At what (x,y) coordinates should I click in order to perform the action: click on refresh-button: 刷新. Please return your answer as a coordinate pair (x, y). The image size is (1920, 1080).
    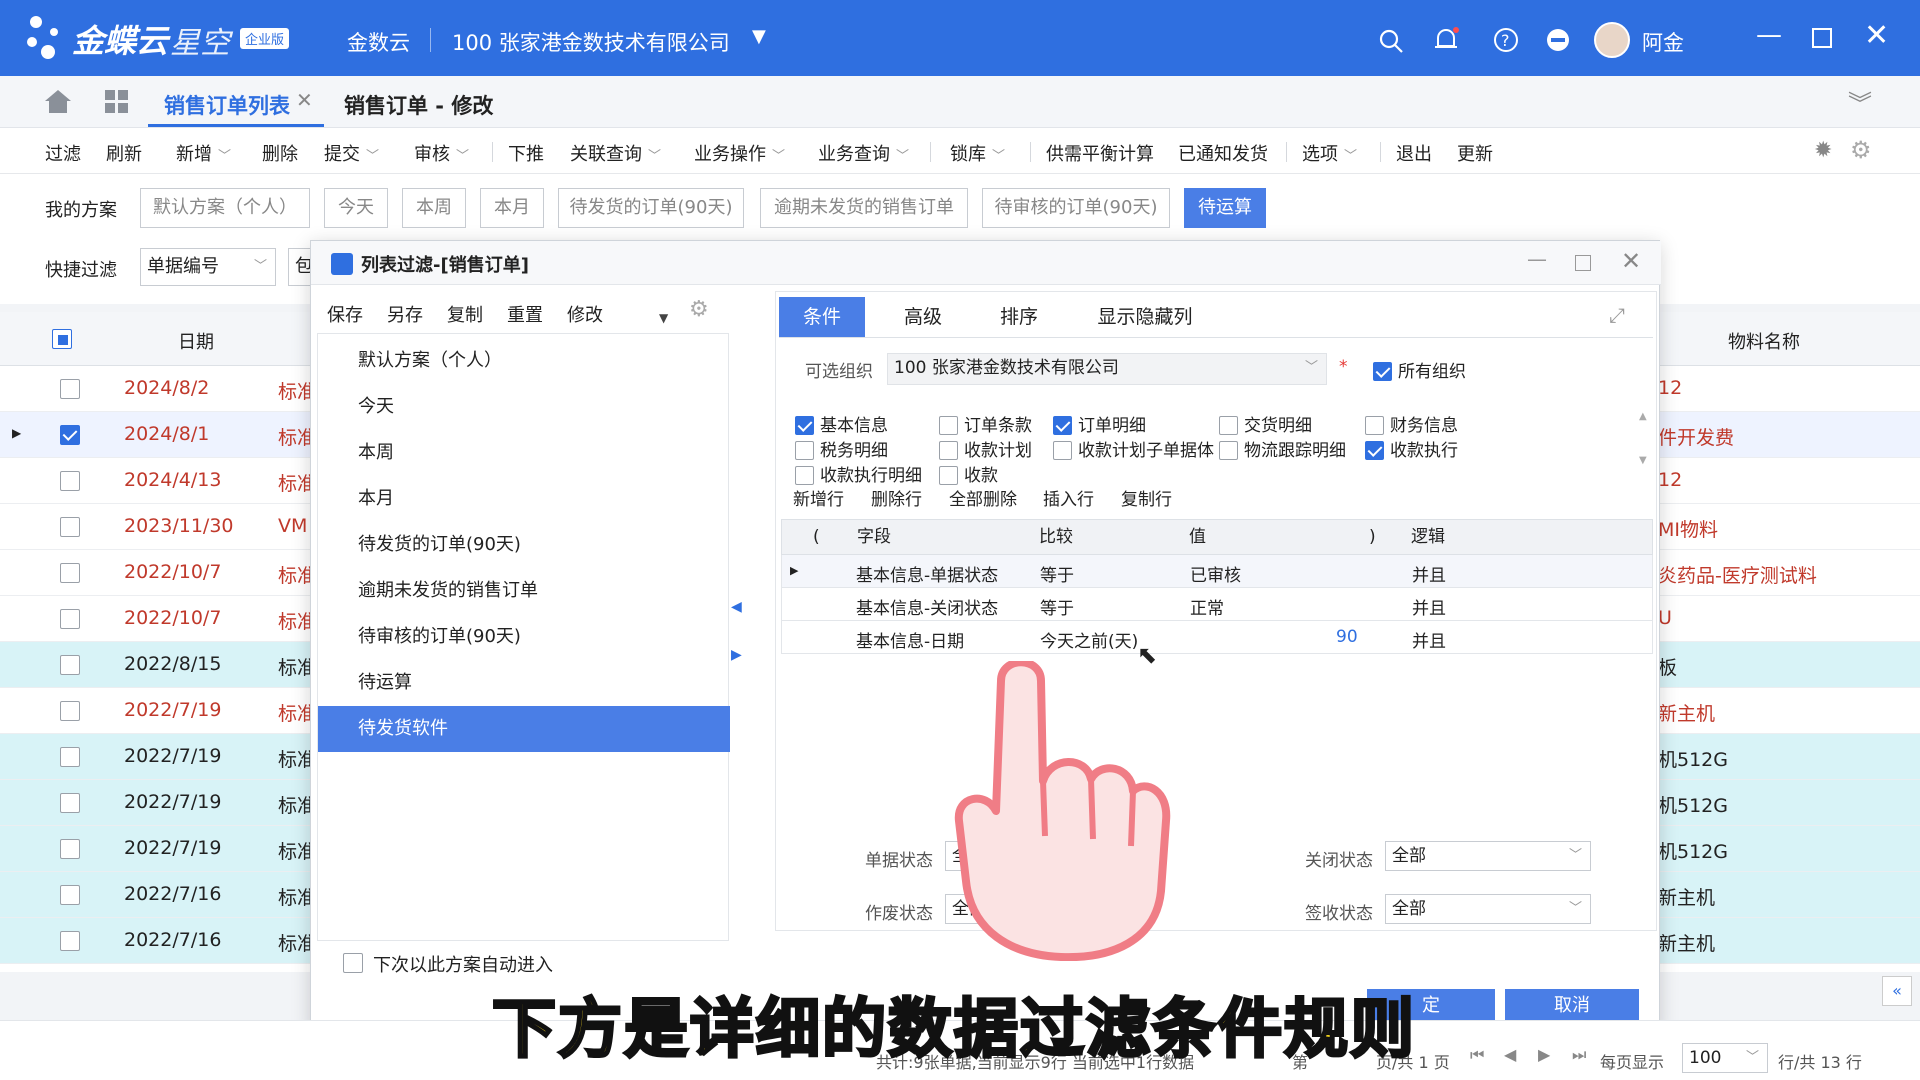
    Looking at the image, I should click on (124, 153).